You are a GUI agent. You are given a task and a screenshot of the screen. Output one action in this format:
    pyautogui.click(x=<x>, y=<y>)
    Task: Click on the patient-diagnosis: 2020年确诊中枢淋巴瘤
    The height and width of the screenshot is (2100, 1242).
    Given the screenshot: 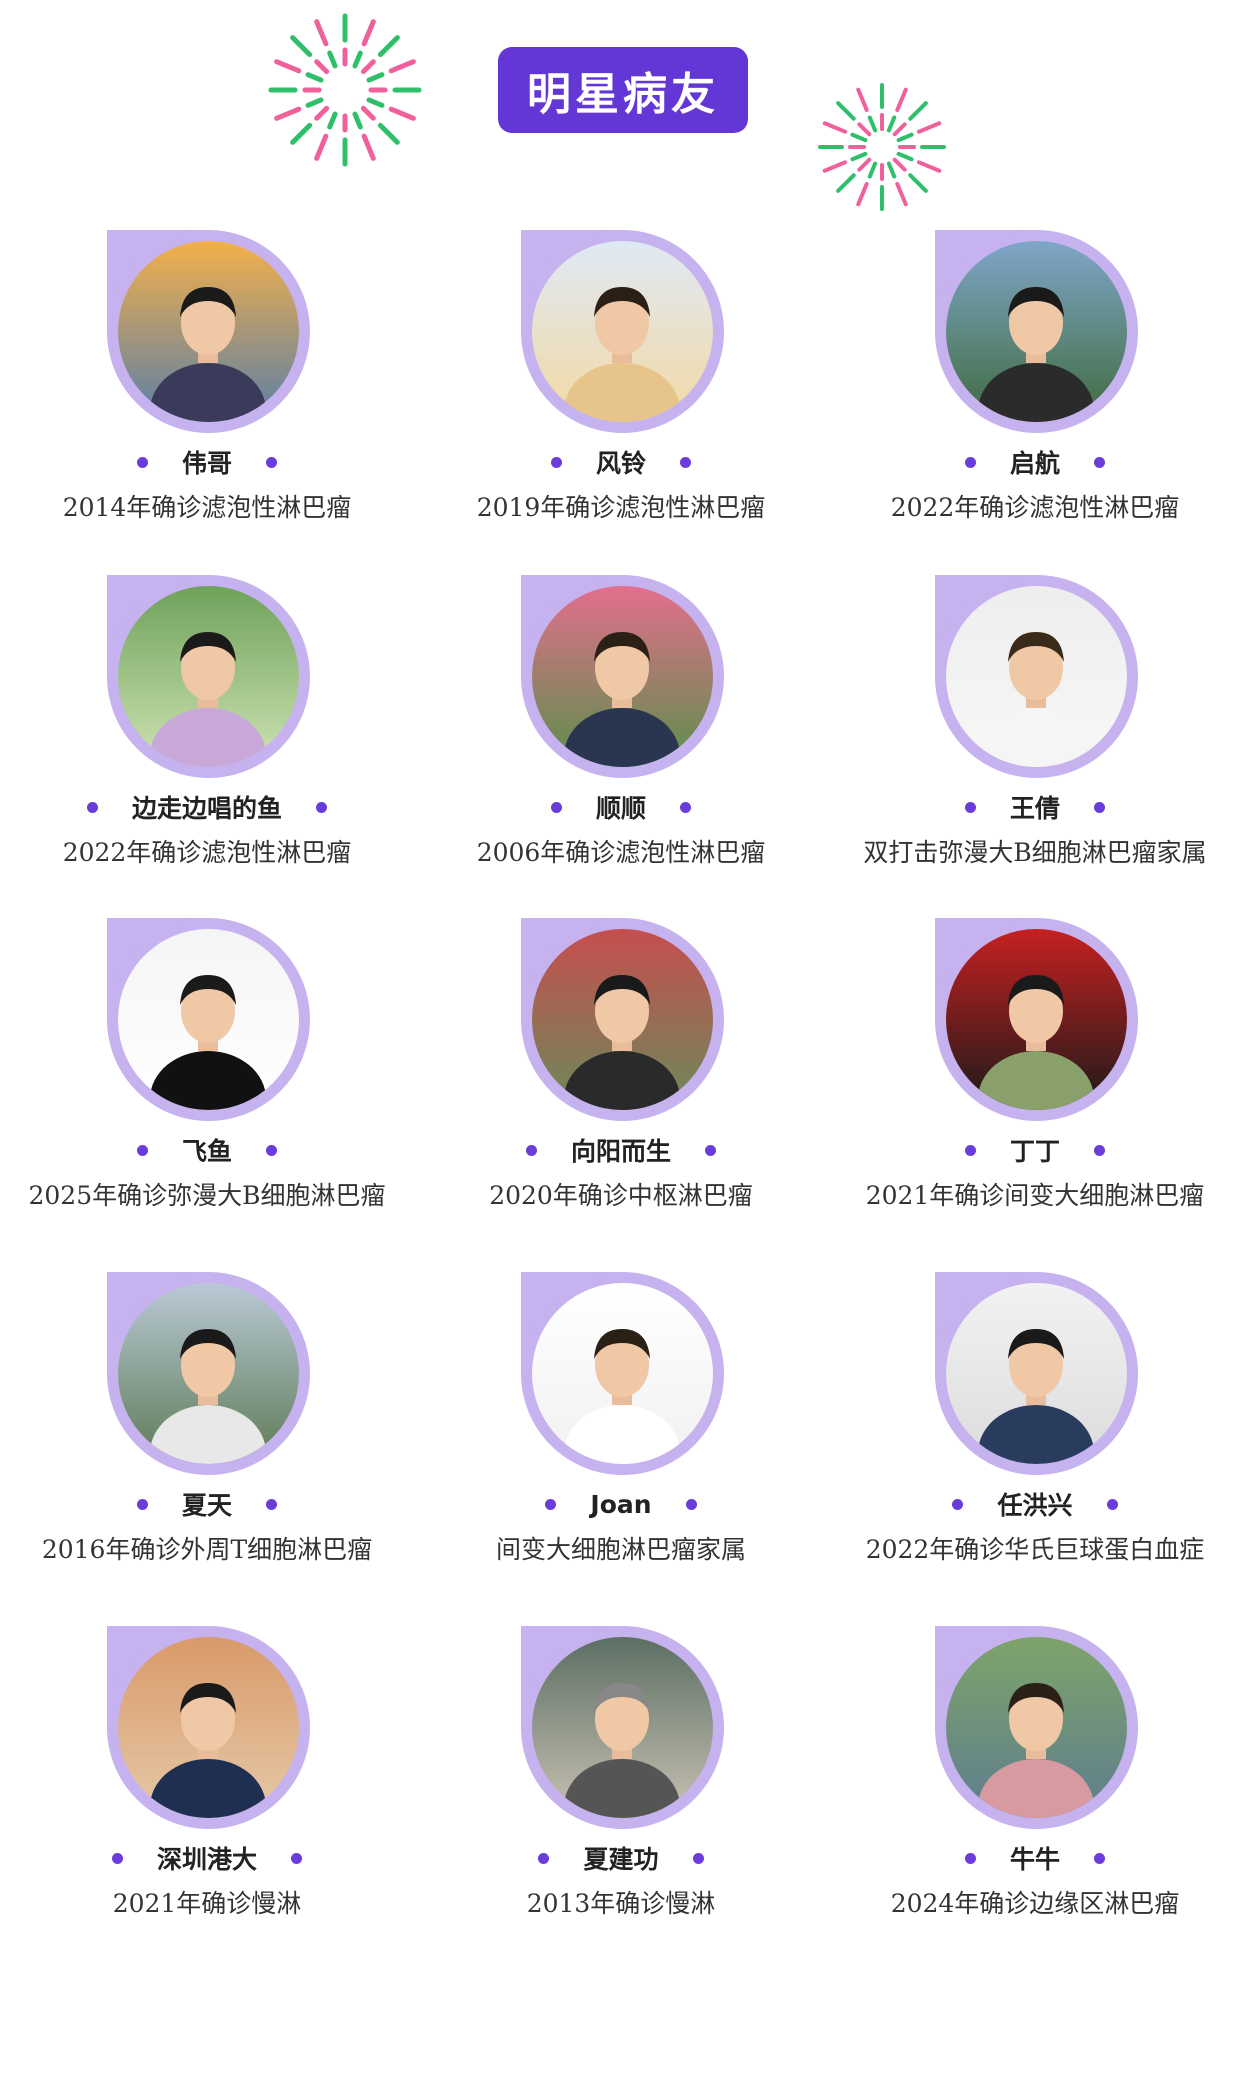 What is the action you would take?
    pyautogui.click(x=621, y=1195)
    